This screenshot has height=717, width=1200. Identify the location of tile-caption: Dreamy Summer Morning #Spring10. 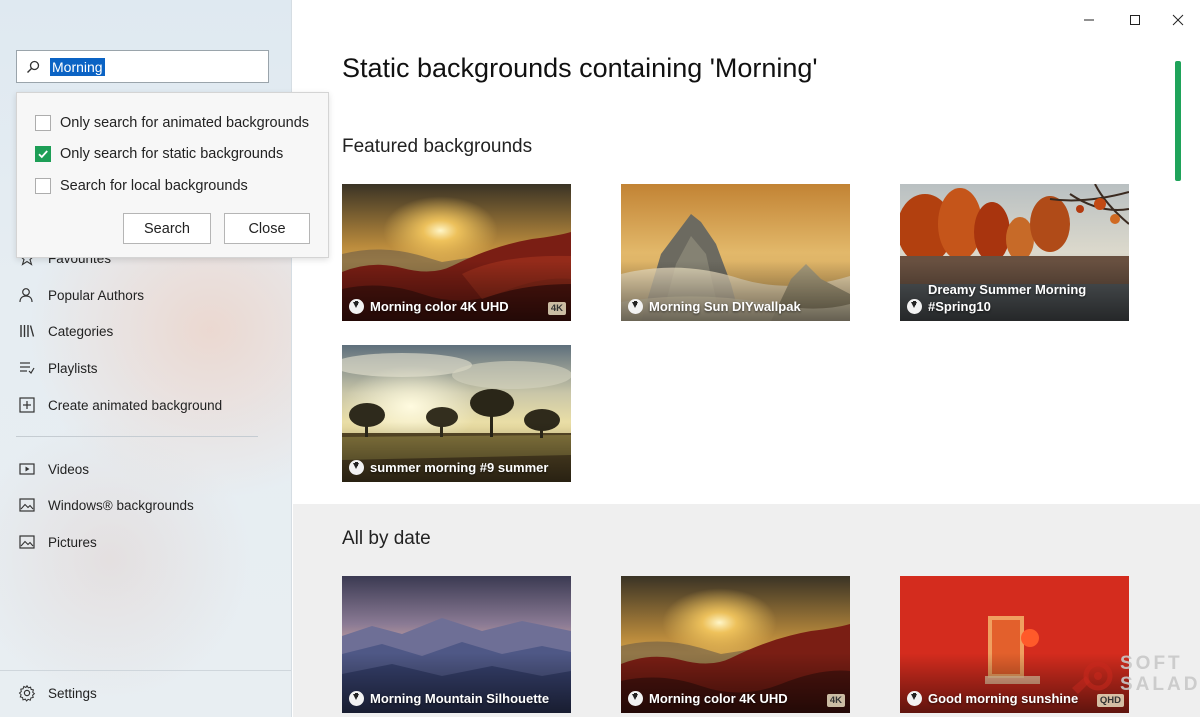
(1014, 298).